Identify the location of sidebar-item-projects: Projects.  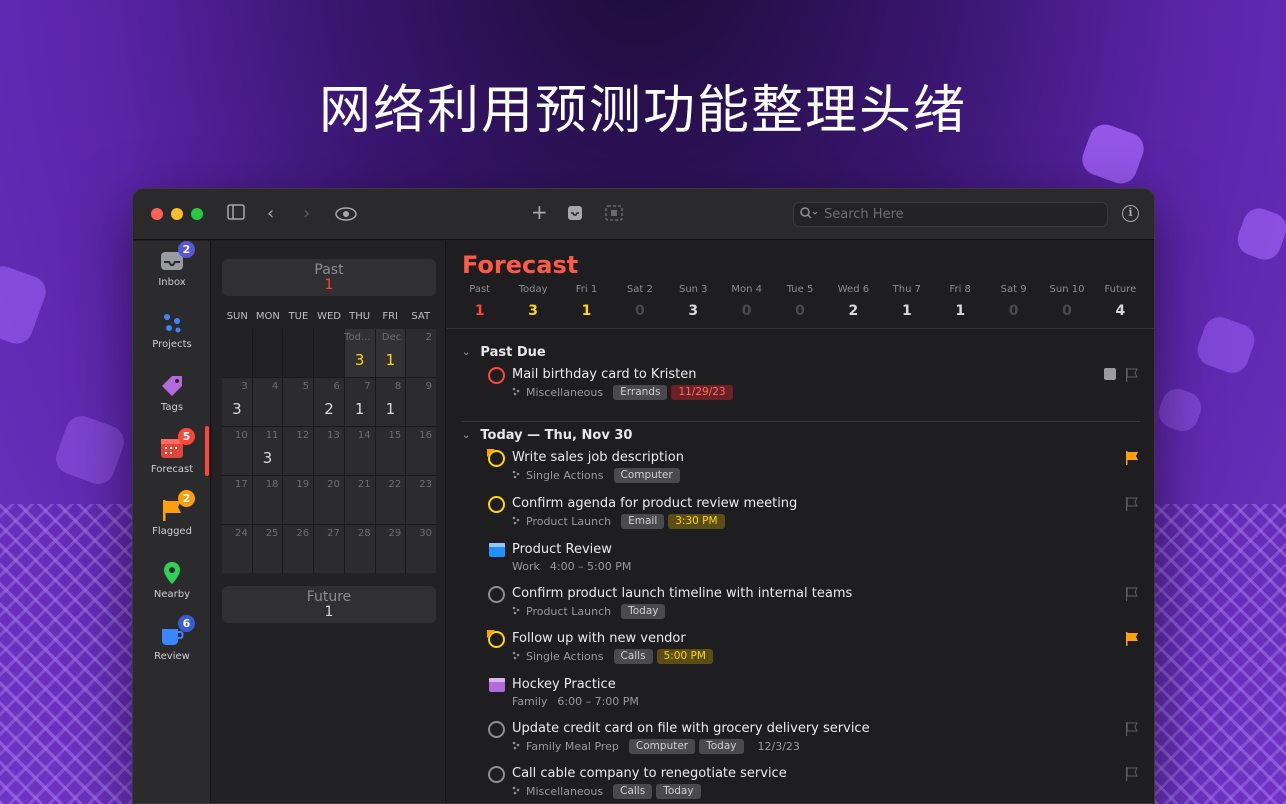
(172, 330).